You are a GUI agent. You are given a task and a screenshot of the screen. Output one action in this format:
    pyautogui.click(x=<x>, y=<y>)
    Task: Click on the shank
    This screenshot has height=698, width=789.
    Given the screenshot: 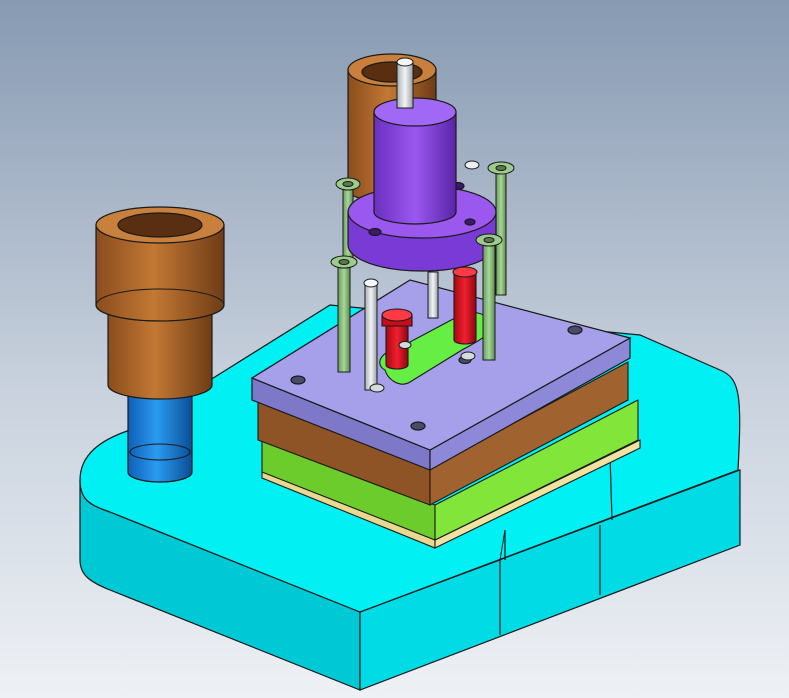 What is the action you would take?
    pyautogui.click(x=415, y=161)
    